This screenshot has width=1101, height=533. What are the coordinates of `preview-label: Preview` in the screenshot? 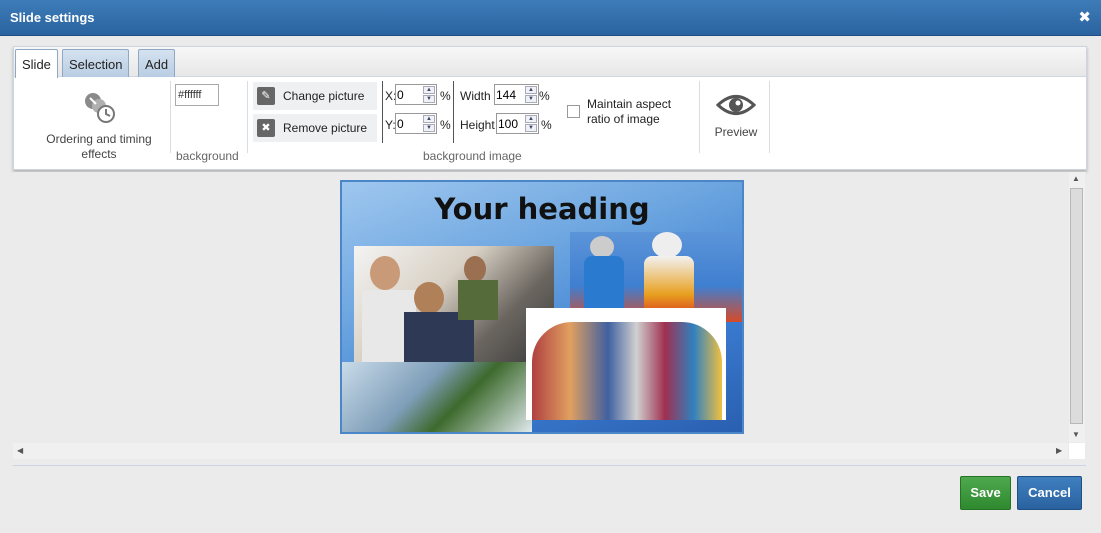 It's located at (736, 132).